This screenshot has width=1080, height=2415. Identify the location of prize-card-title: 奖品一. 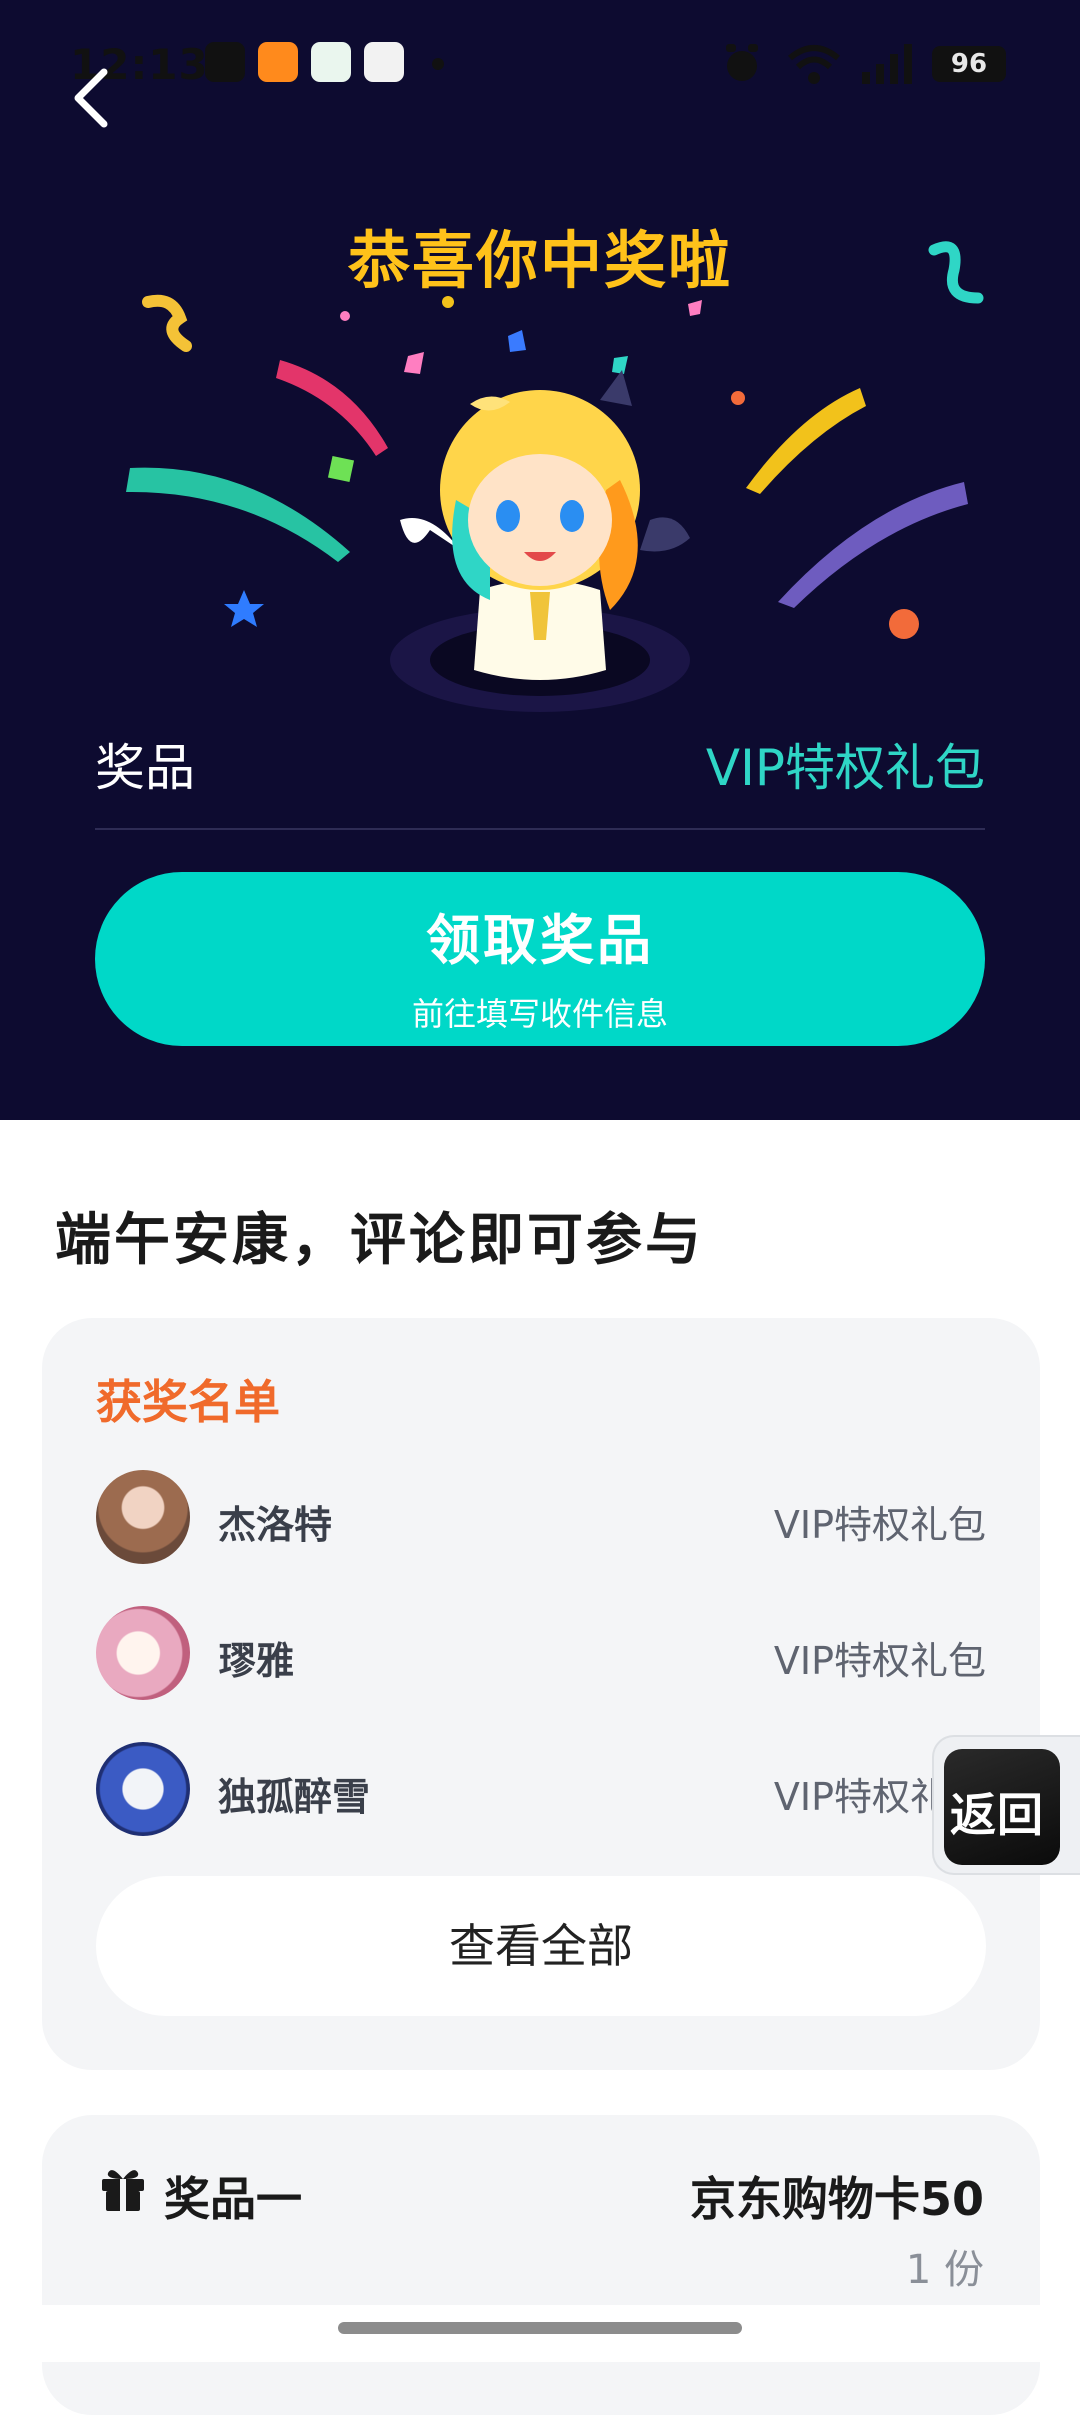
(233, 2199).